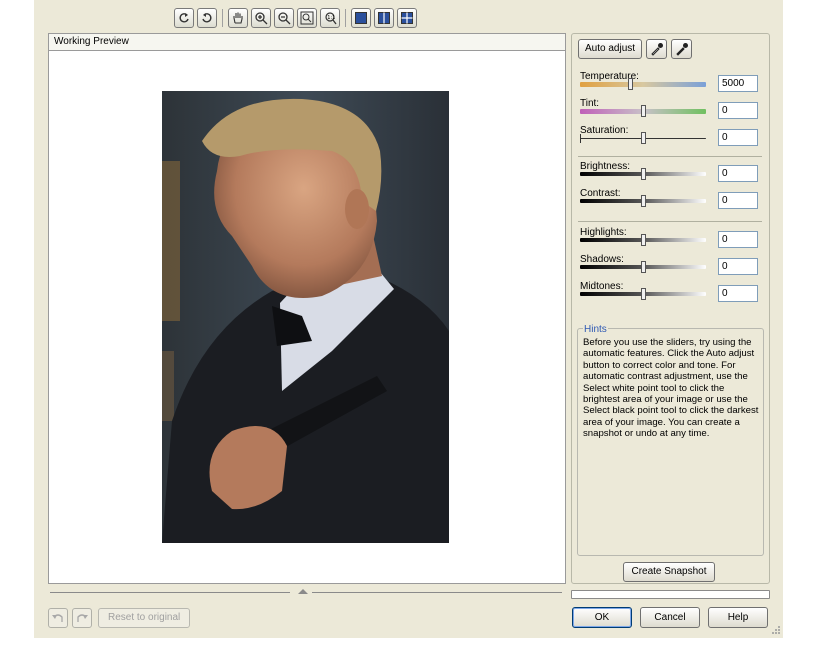 This screenshot has height=667, width=816. Describe the element at coordinates (669, 572) in the screenshot. I see `create-snapshot-button: Create Snapshot` at that location.